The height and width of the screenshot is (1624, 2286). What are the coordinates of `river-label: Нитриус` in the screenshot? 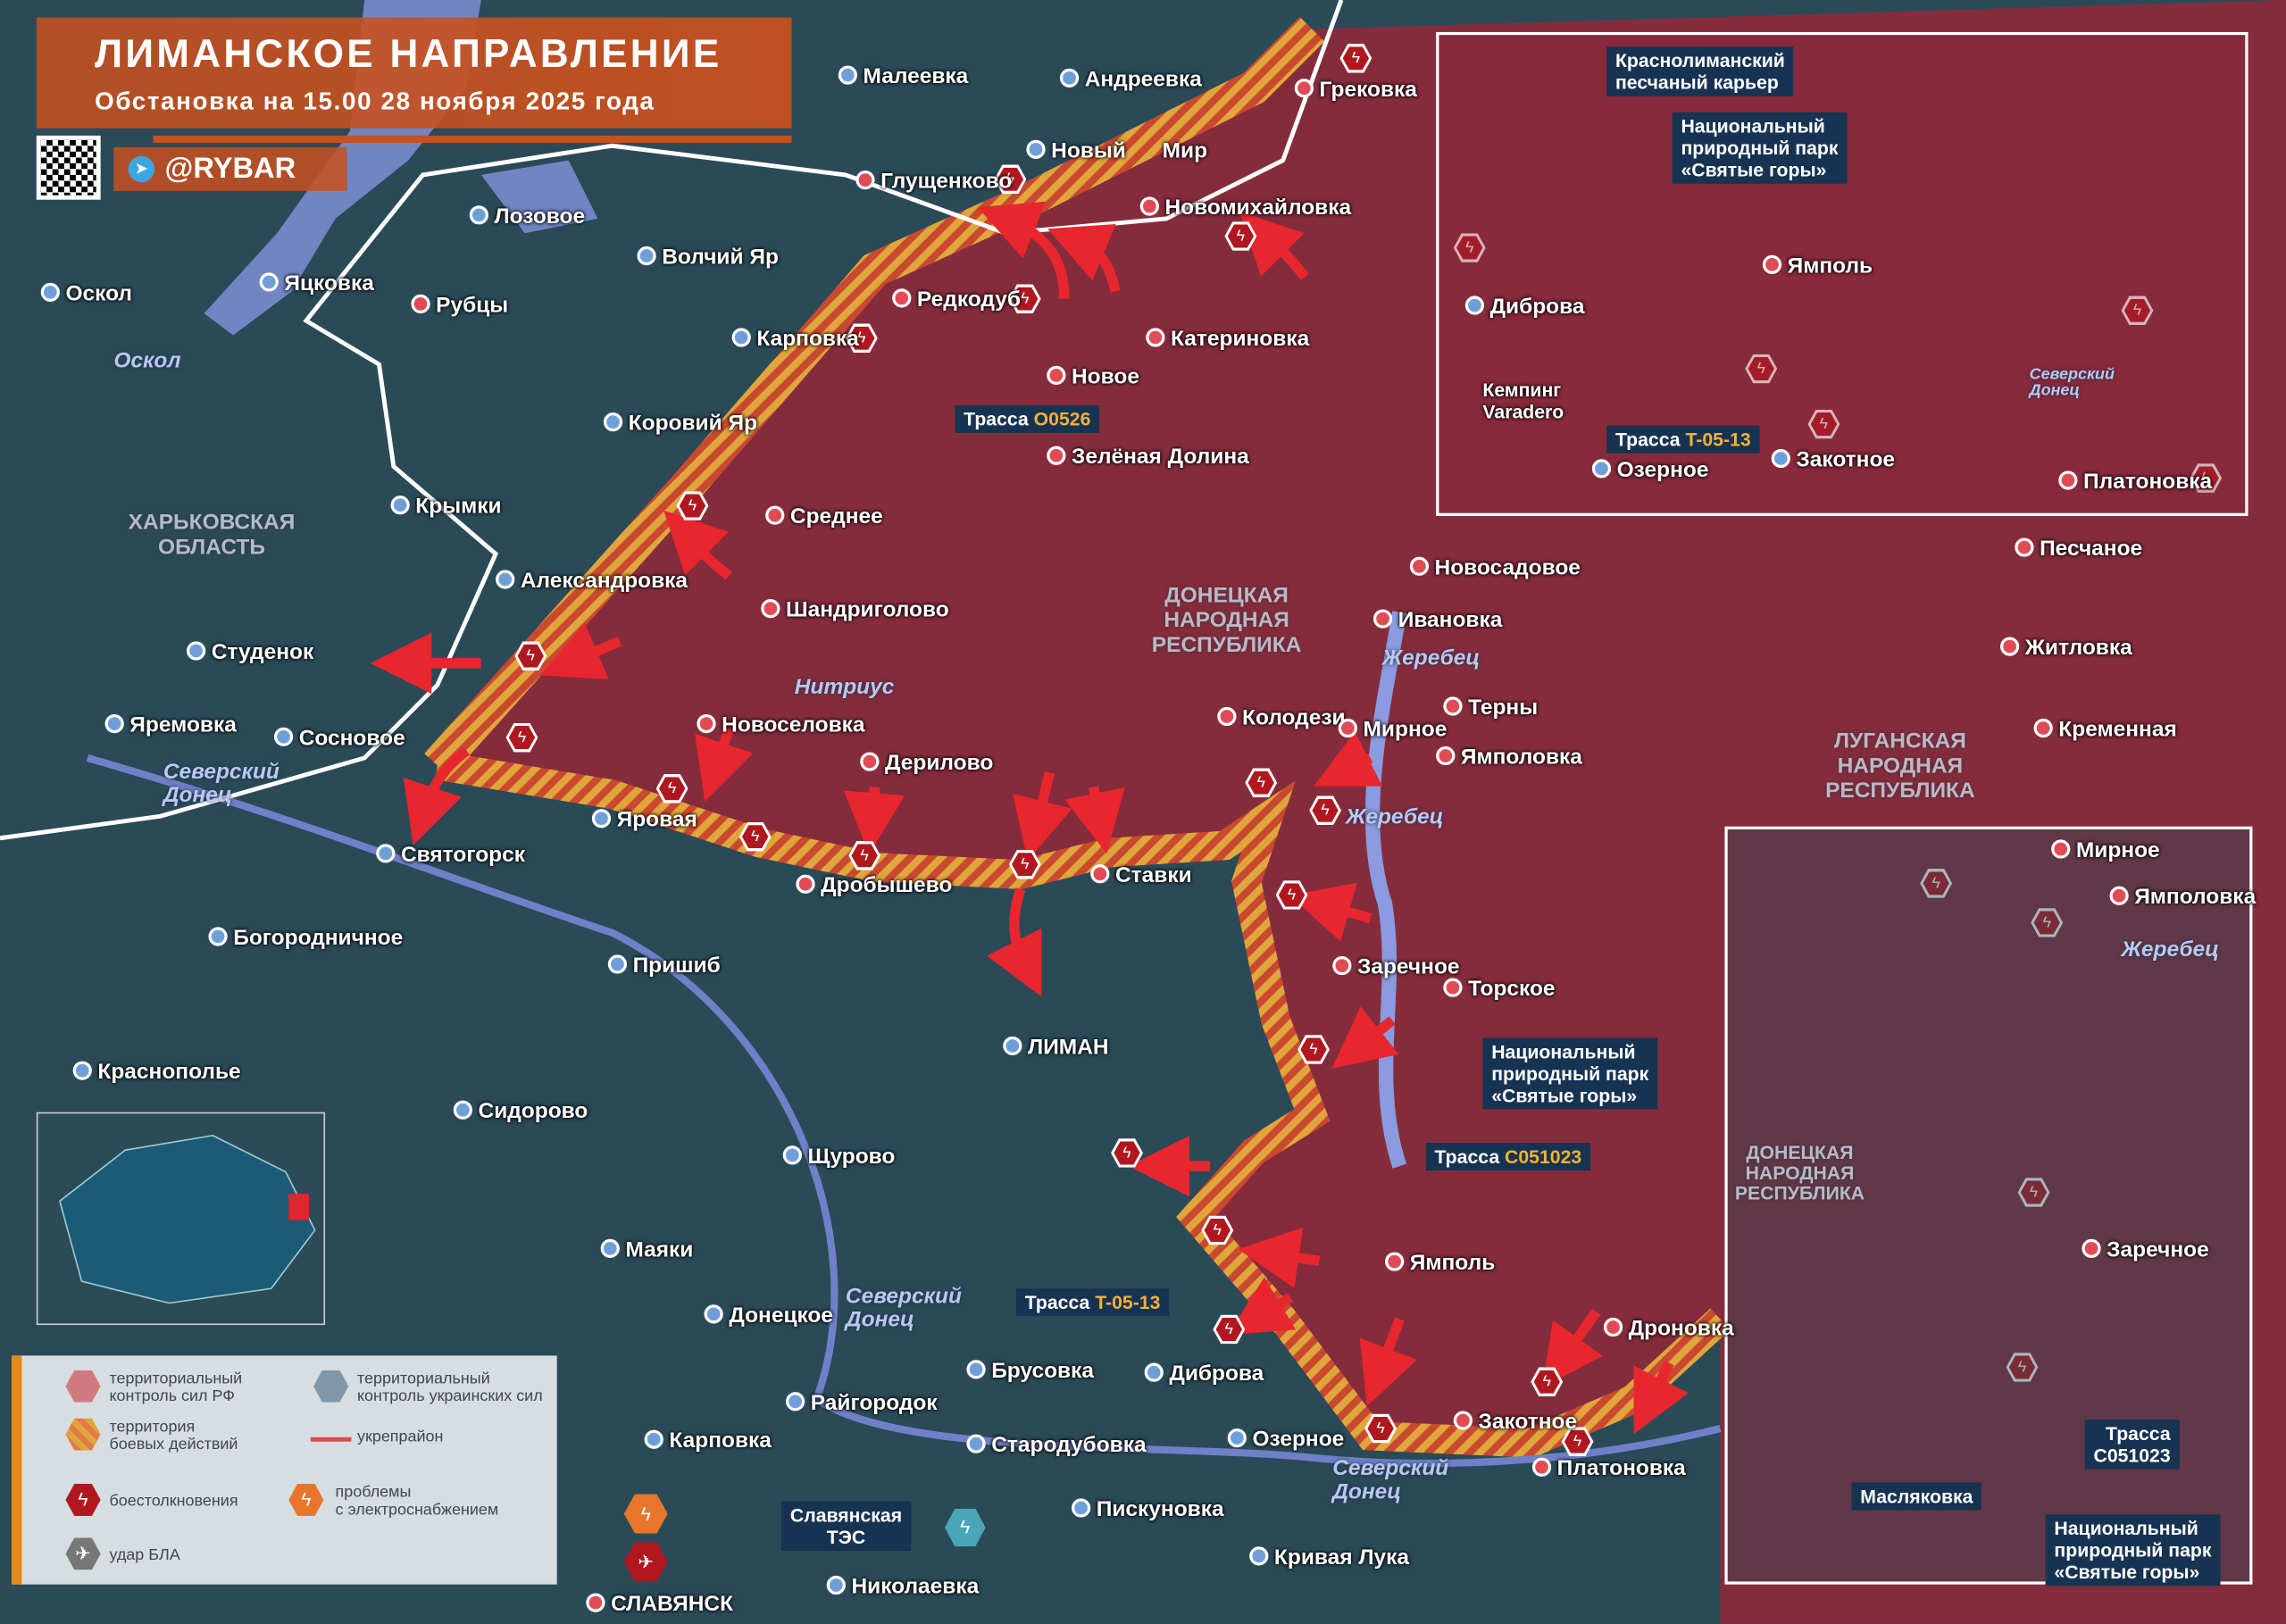 It's located at (844, 687).